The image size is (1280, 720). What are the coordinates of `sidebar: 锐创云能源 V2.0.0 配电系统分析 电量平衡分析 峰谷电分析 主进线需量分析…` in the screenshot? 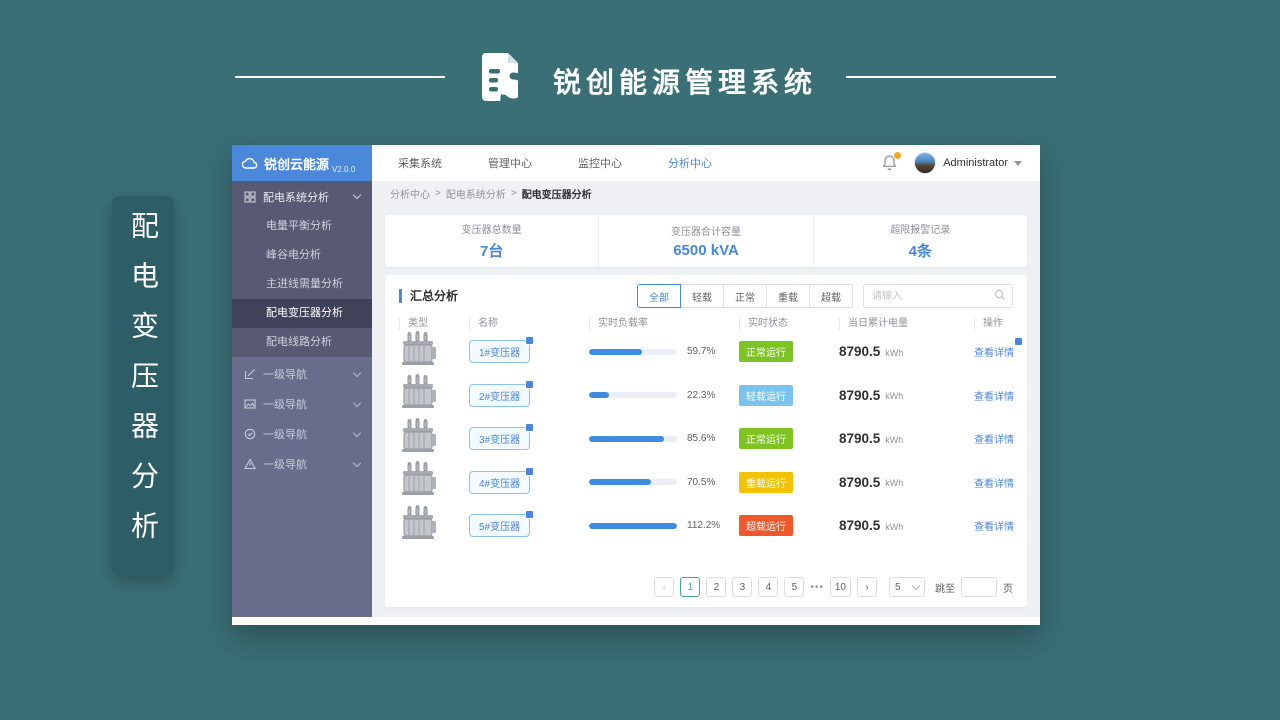 It's located at (302, 381).